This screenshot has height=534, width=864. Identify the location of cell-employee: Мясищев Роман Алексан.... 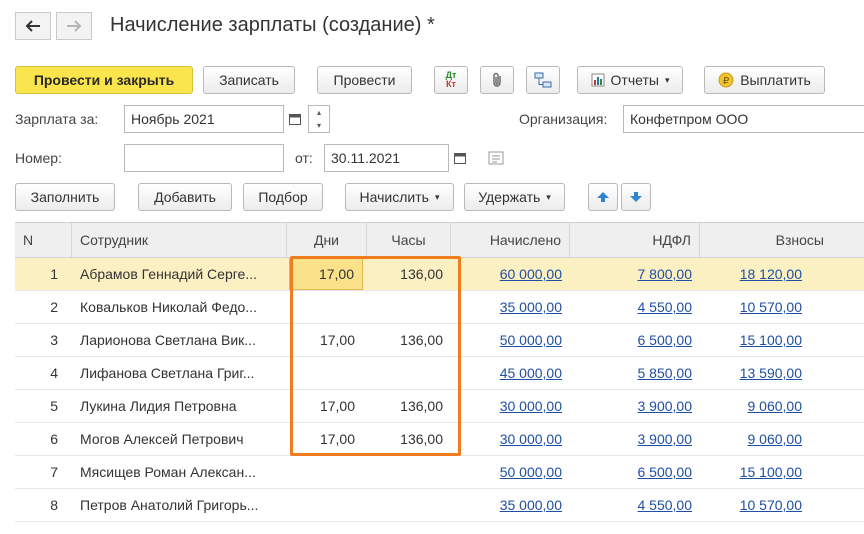
(179, 472).